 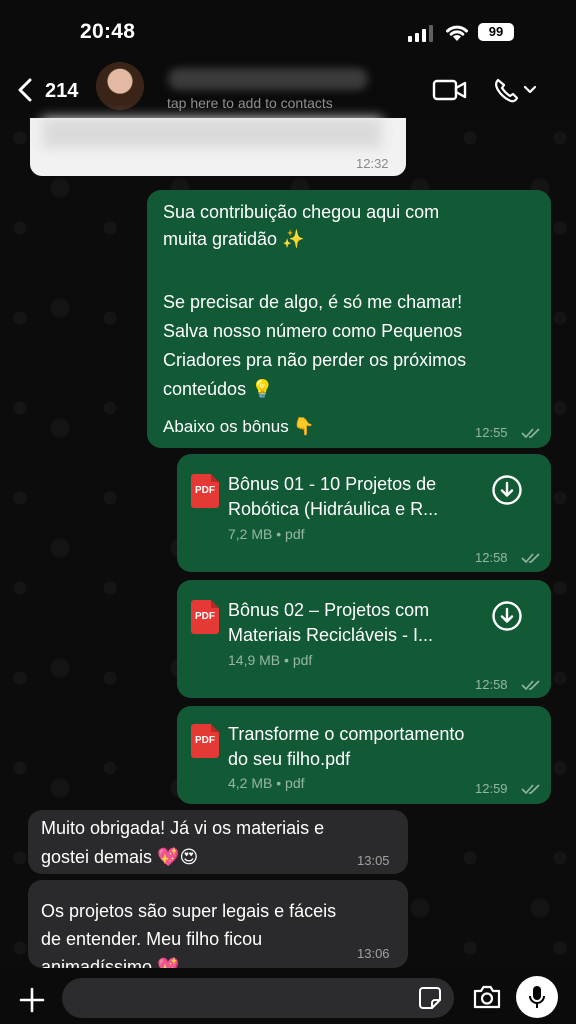 I want to click on message-time: 13:05, so click(x=373, y=860).